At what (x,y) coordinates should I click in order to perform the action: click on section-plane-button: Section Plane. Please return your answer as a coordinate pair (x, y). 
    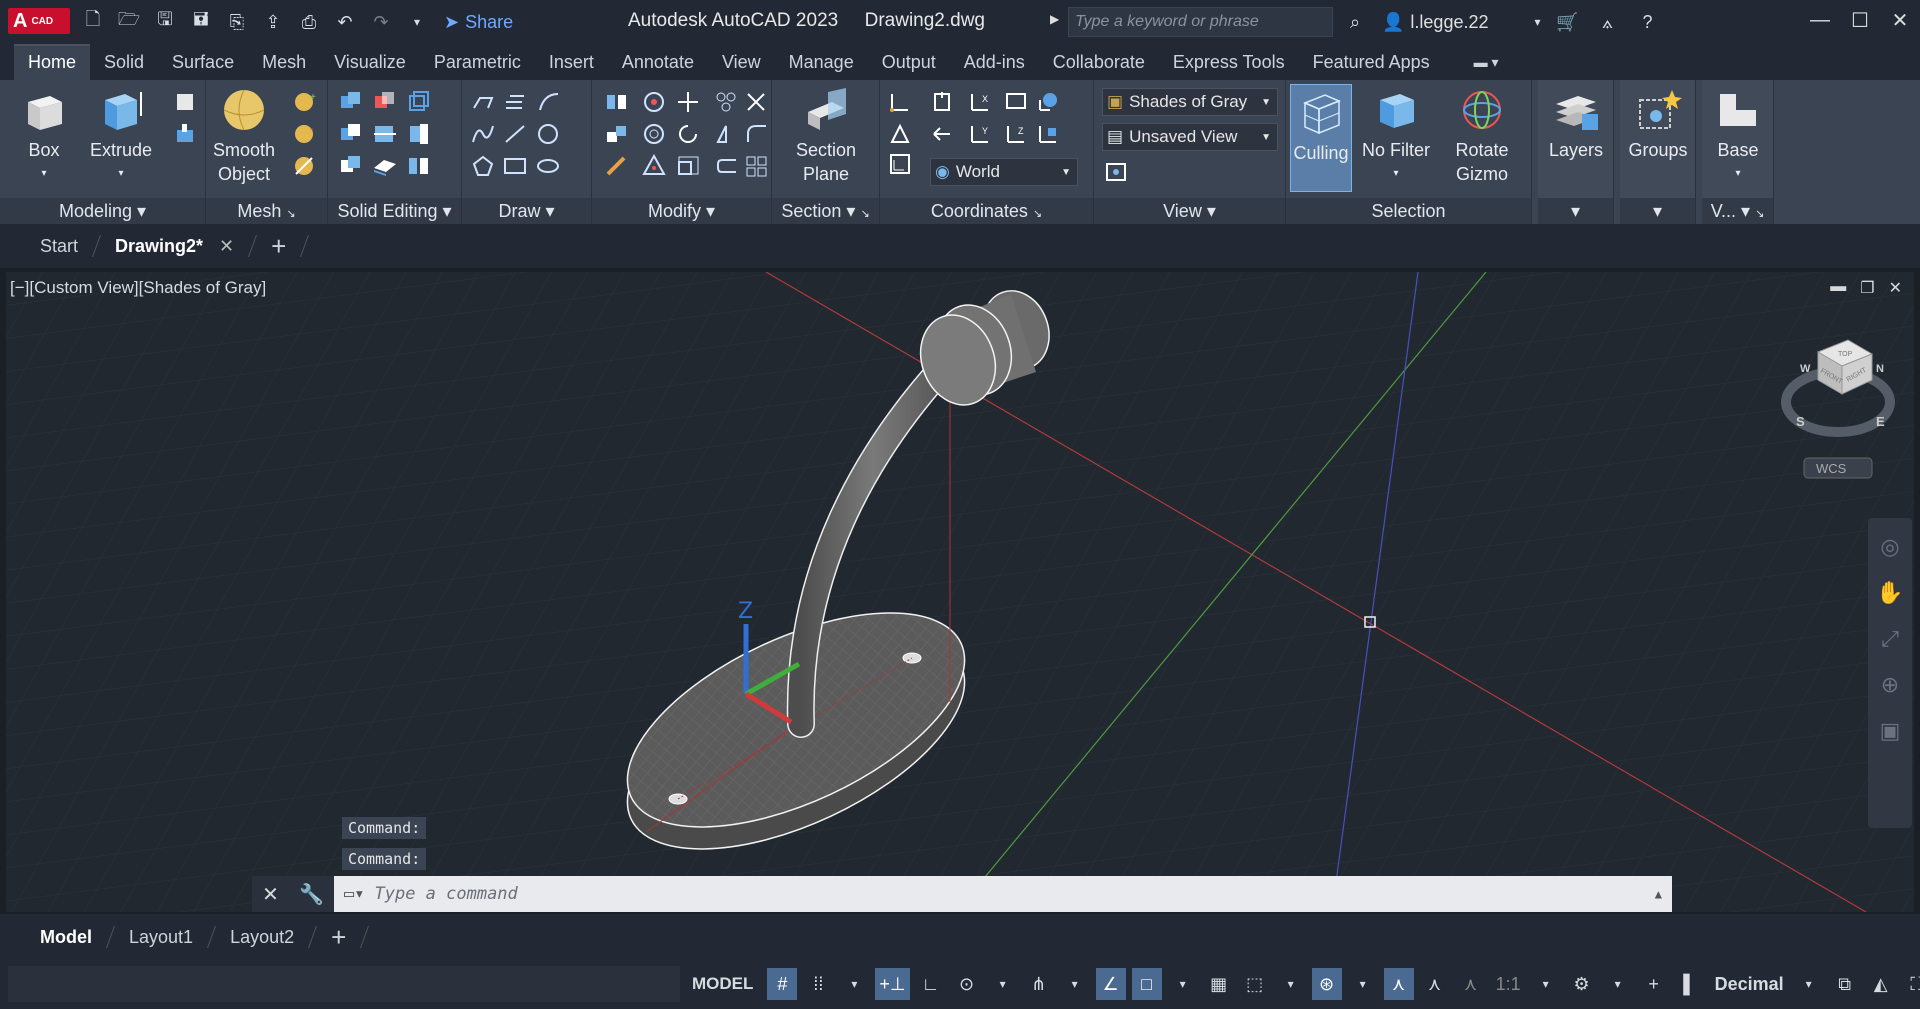
    Looking at the image, I should click on (826, 136).